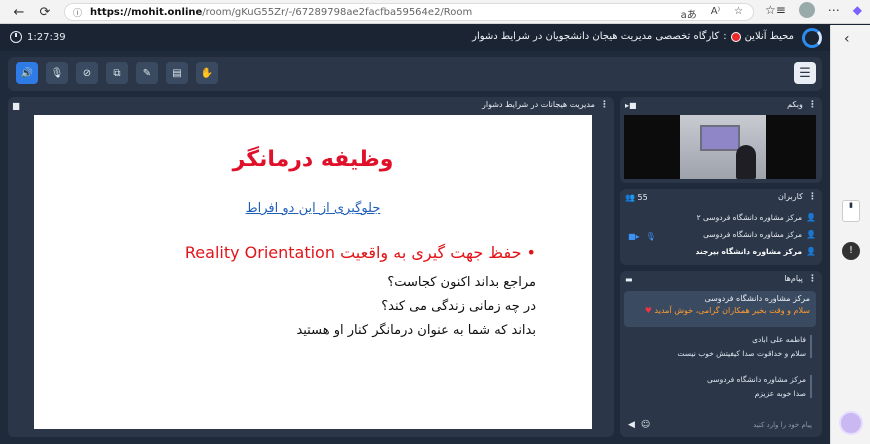 This screenshot has width=870, height=444. Describe the element at coordinates (147, 73) in the screenshot. I see `brush-icon: ✎` at that location.